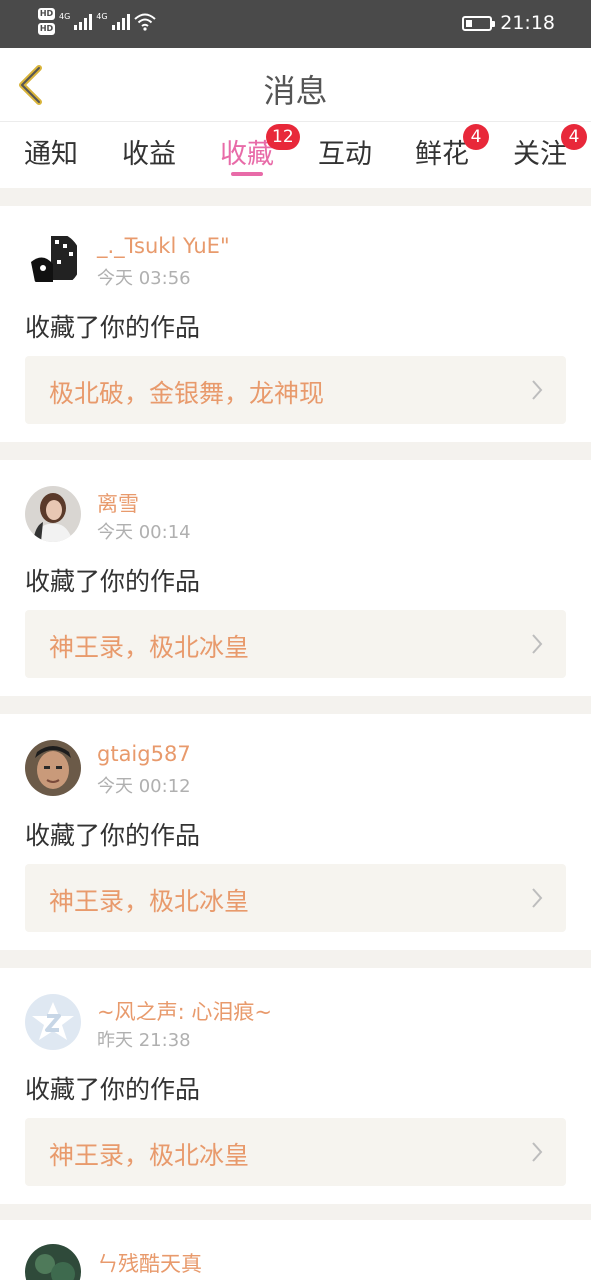 Image resolution: width=591 pixels, height=1280 pixels. I want to click on tab-label: 关注, so click(540, 154).